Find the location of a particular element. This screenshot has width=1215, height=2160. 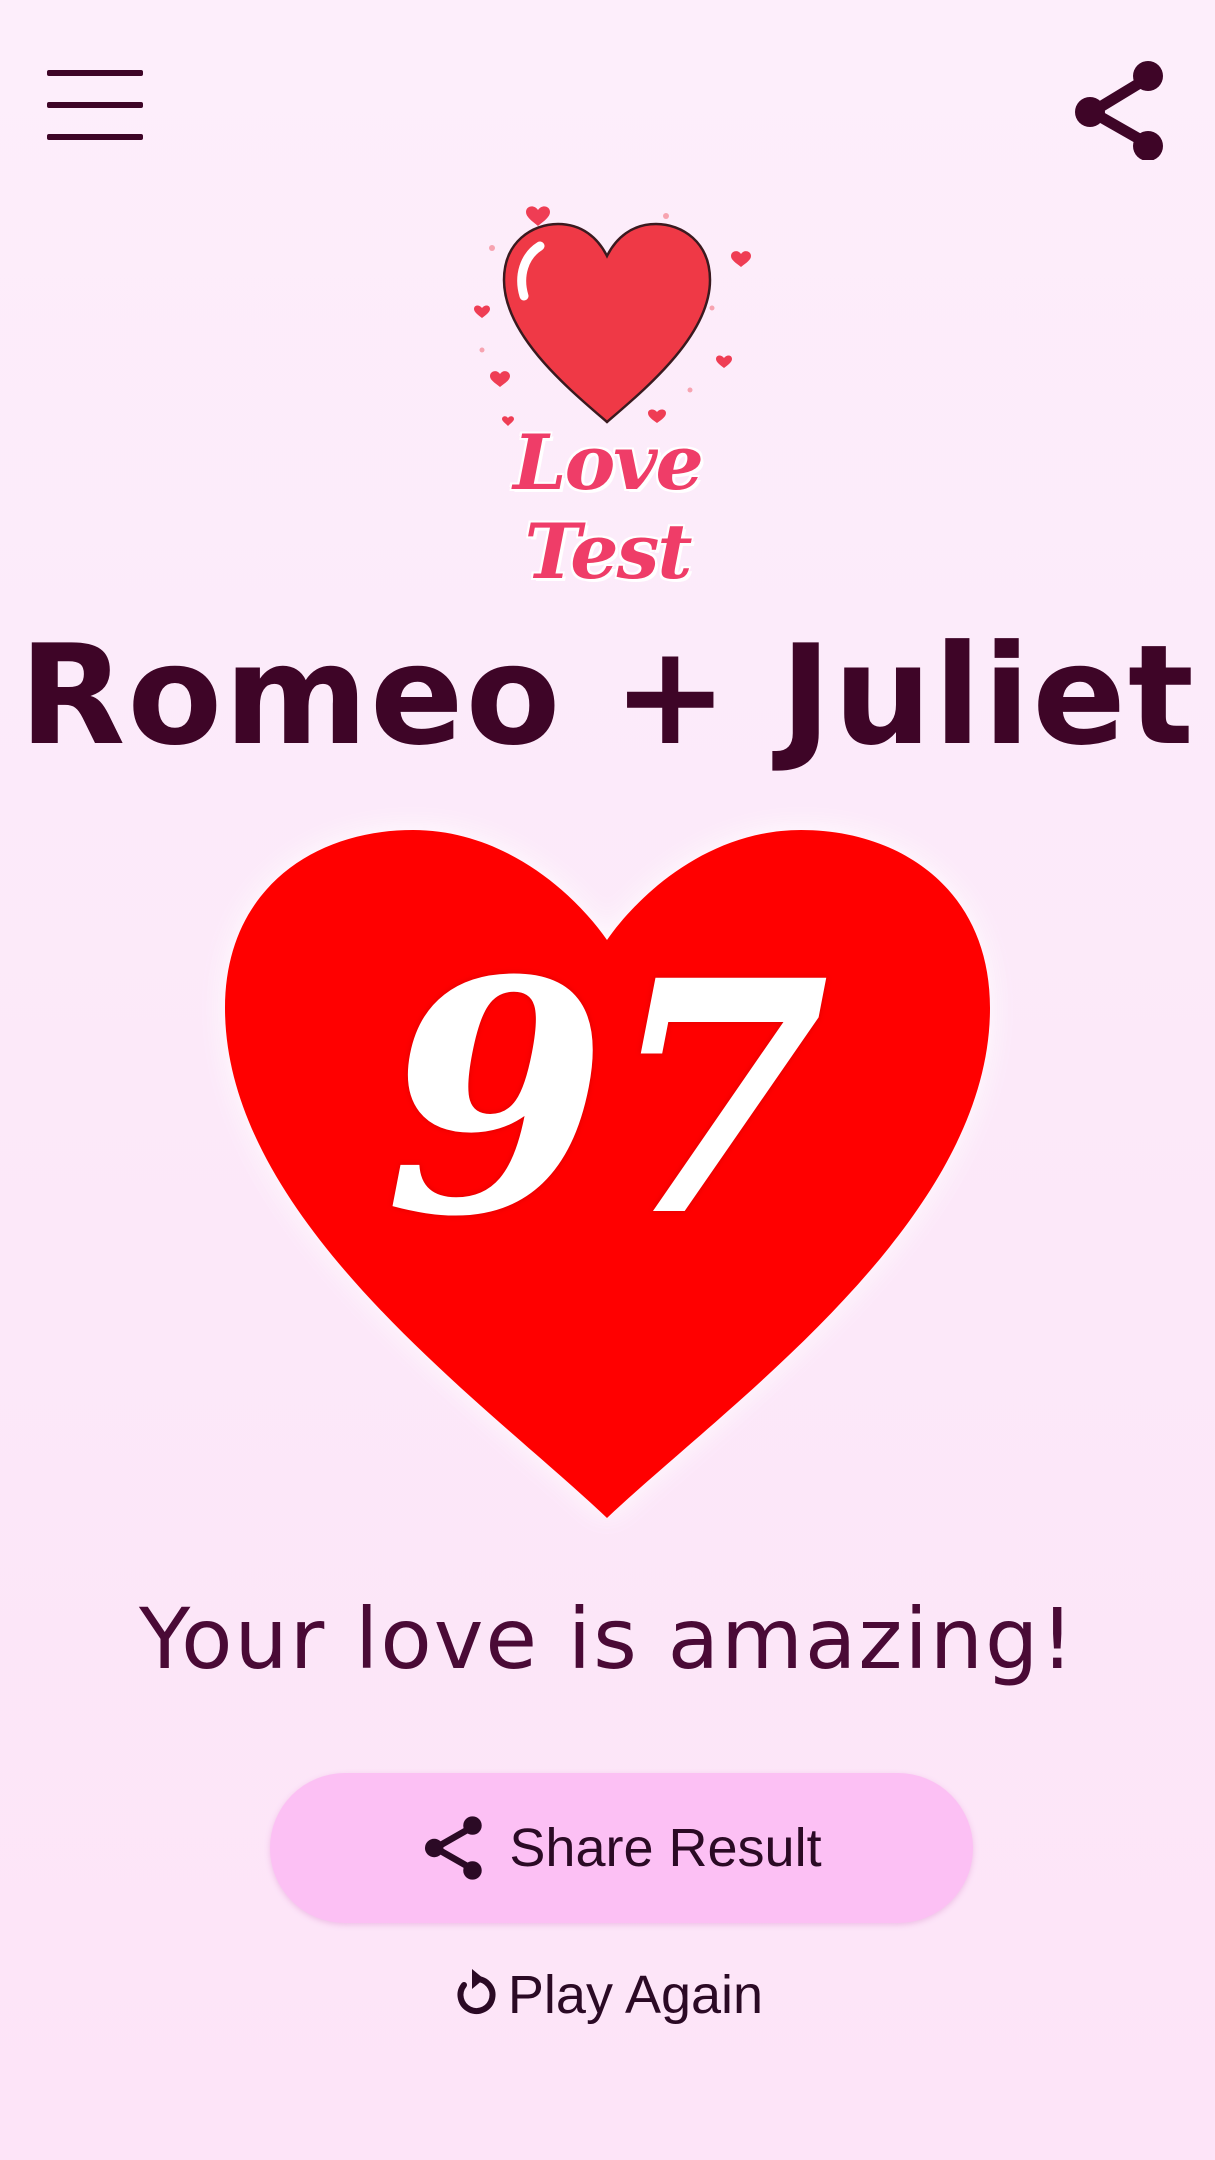

menu-button is located at coordinates (95, 105).